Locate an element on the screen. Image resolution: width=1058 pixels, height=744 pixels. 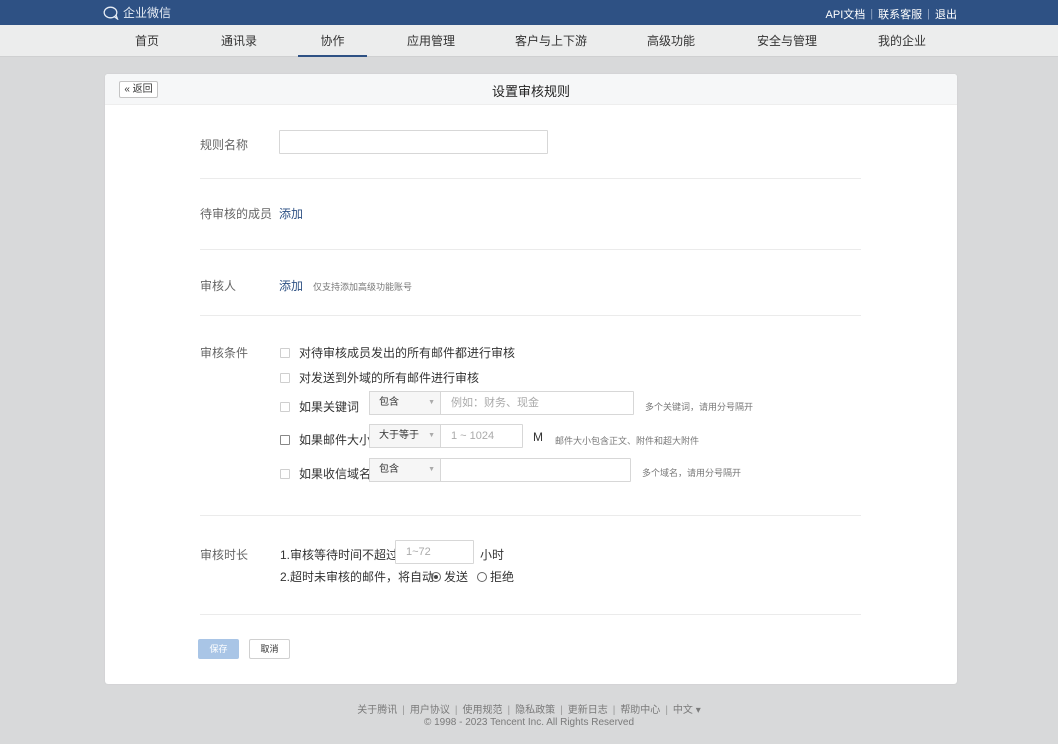
condition-keyword-row: 如果关键词 is located at coordinates (319, 406).